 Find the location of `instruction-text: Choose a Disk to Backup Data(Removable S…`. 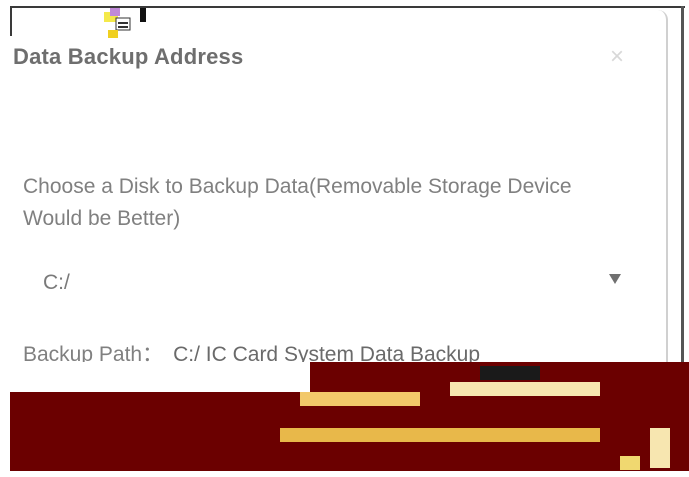

instruction-text: Choose a Disk to Backup Data(Removable S… is located at coordinates (297, 202).